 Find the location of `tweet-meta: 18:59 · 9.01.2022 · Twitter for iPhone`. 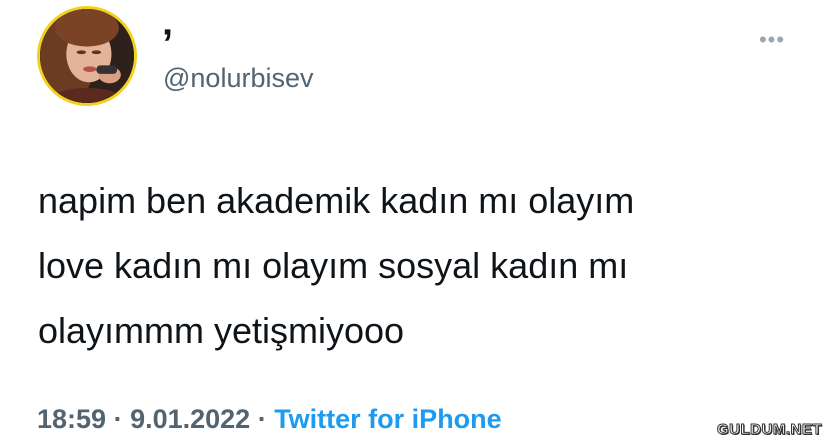

tweet-meta: 18:59 · 9.01.2022 · Twitter for iPhone is located at coordinates (269, 419).